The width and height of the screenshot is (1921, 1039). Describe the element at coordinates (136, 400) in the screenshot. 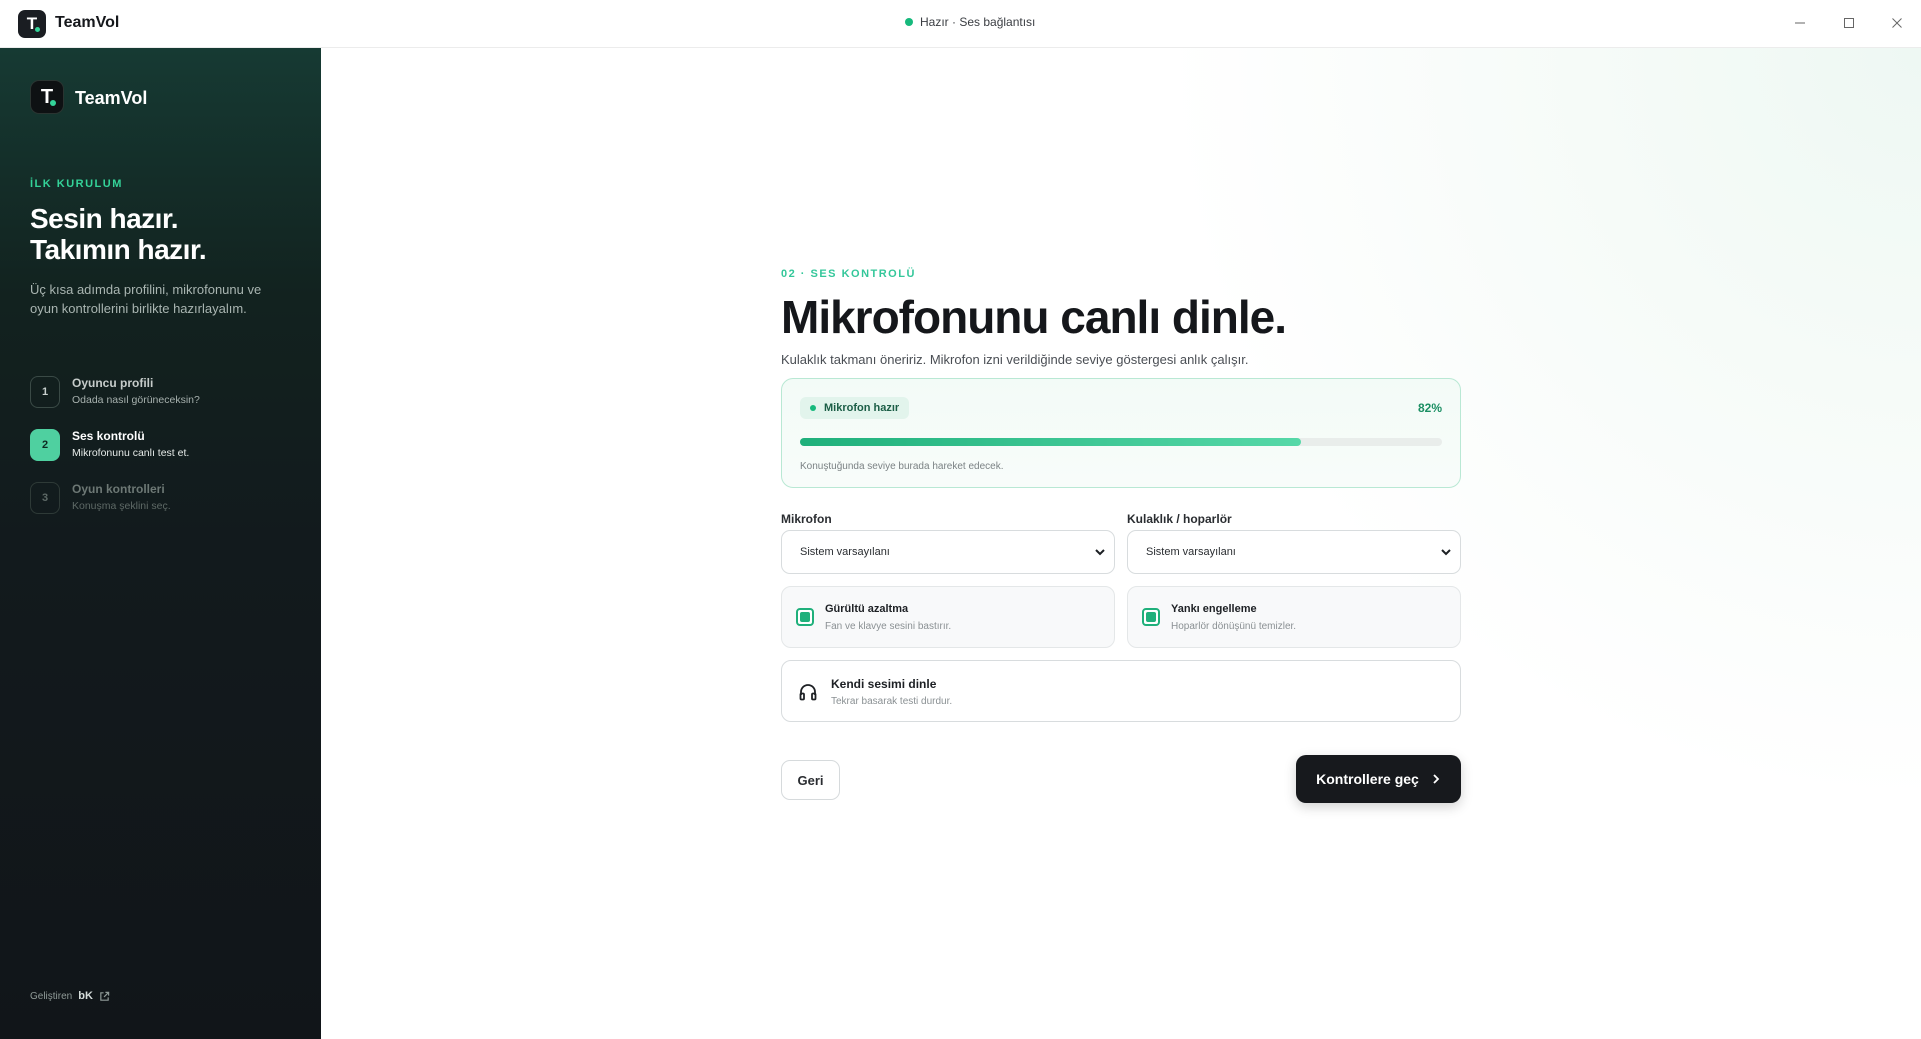

I see `step-sub: Odada nasıl görüneceksin?` at that location.